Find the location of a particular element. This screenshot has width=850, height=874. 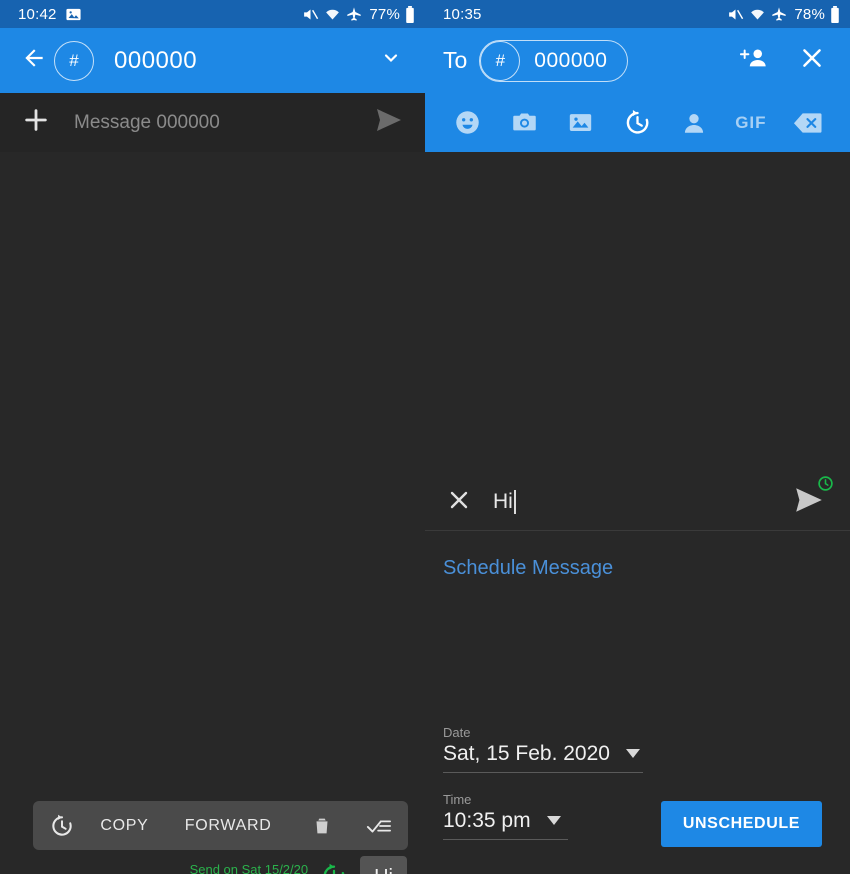

attach-button is located at coordinates (36, 122).